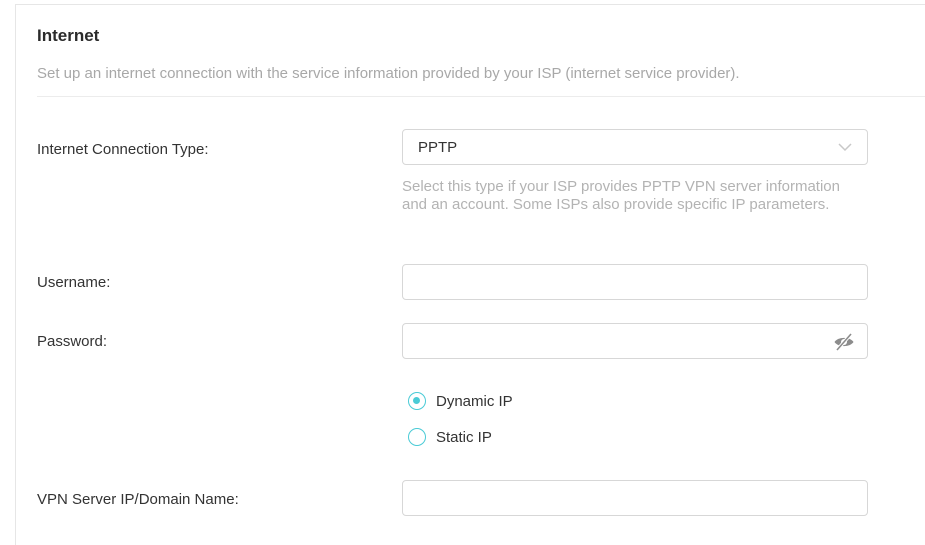  What do you see at coordinates (138, 499) in the screenshot?
I see `vpn-server-label: VPN Server IP/Domain Name:` at bounding box center [138, 499].